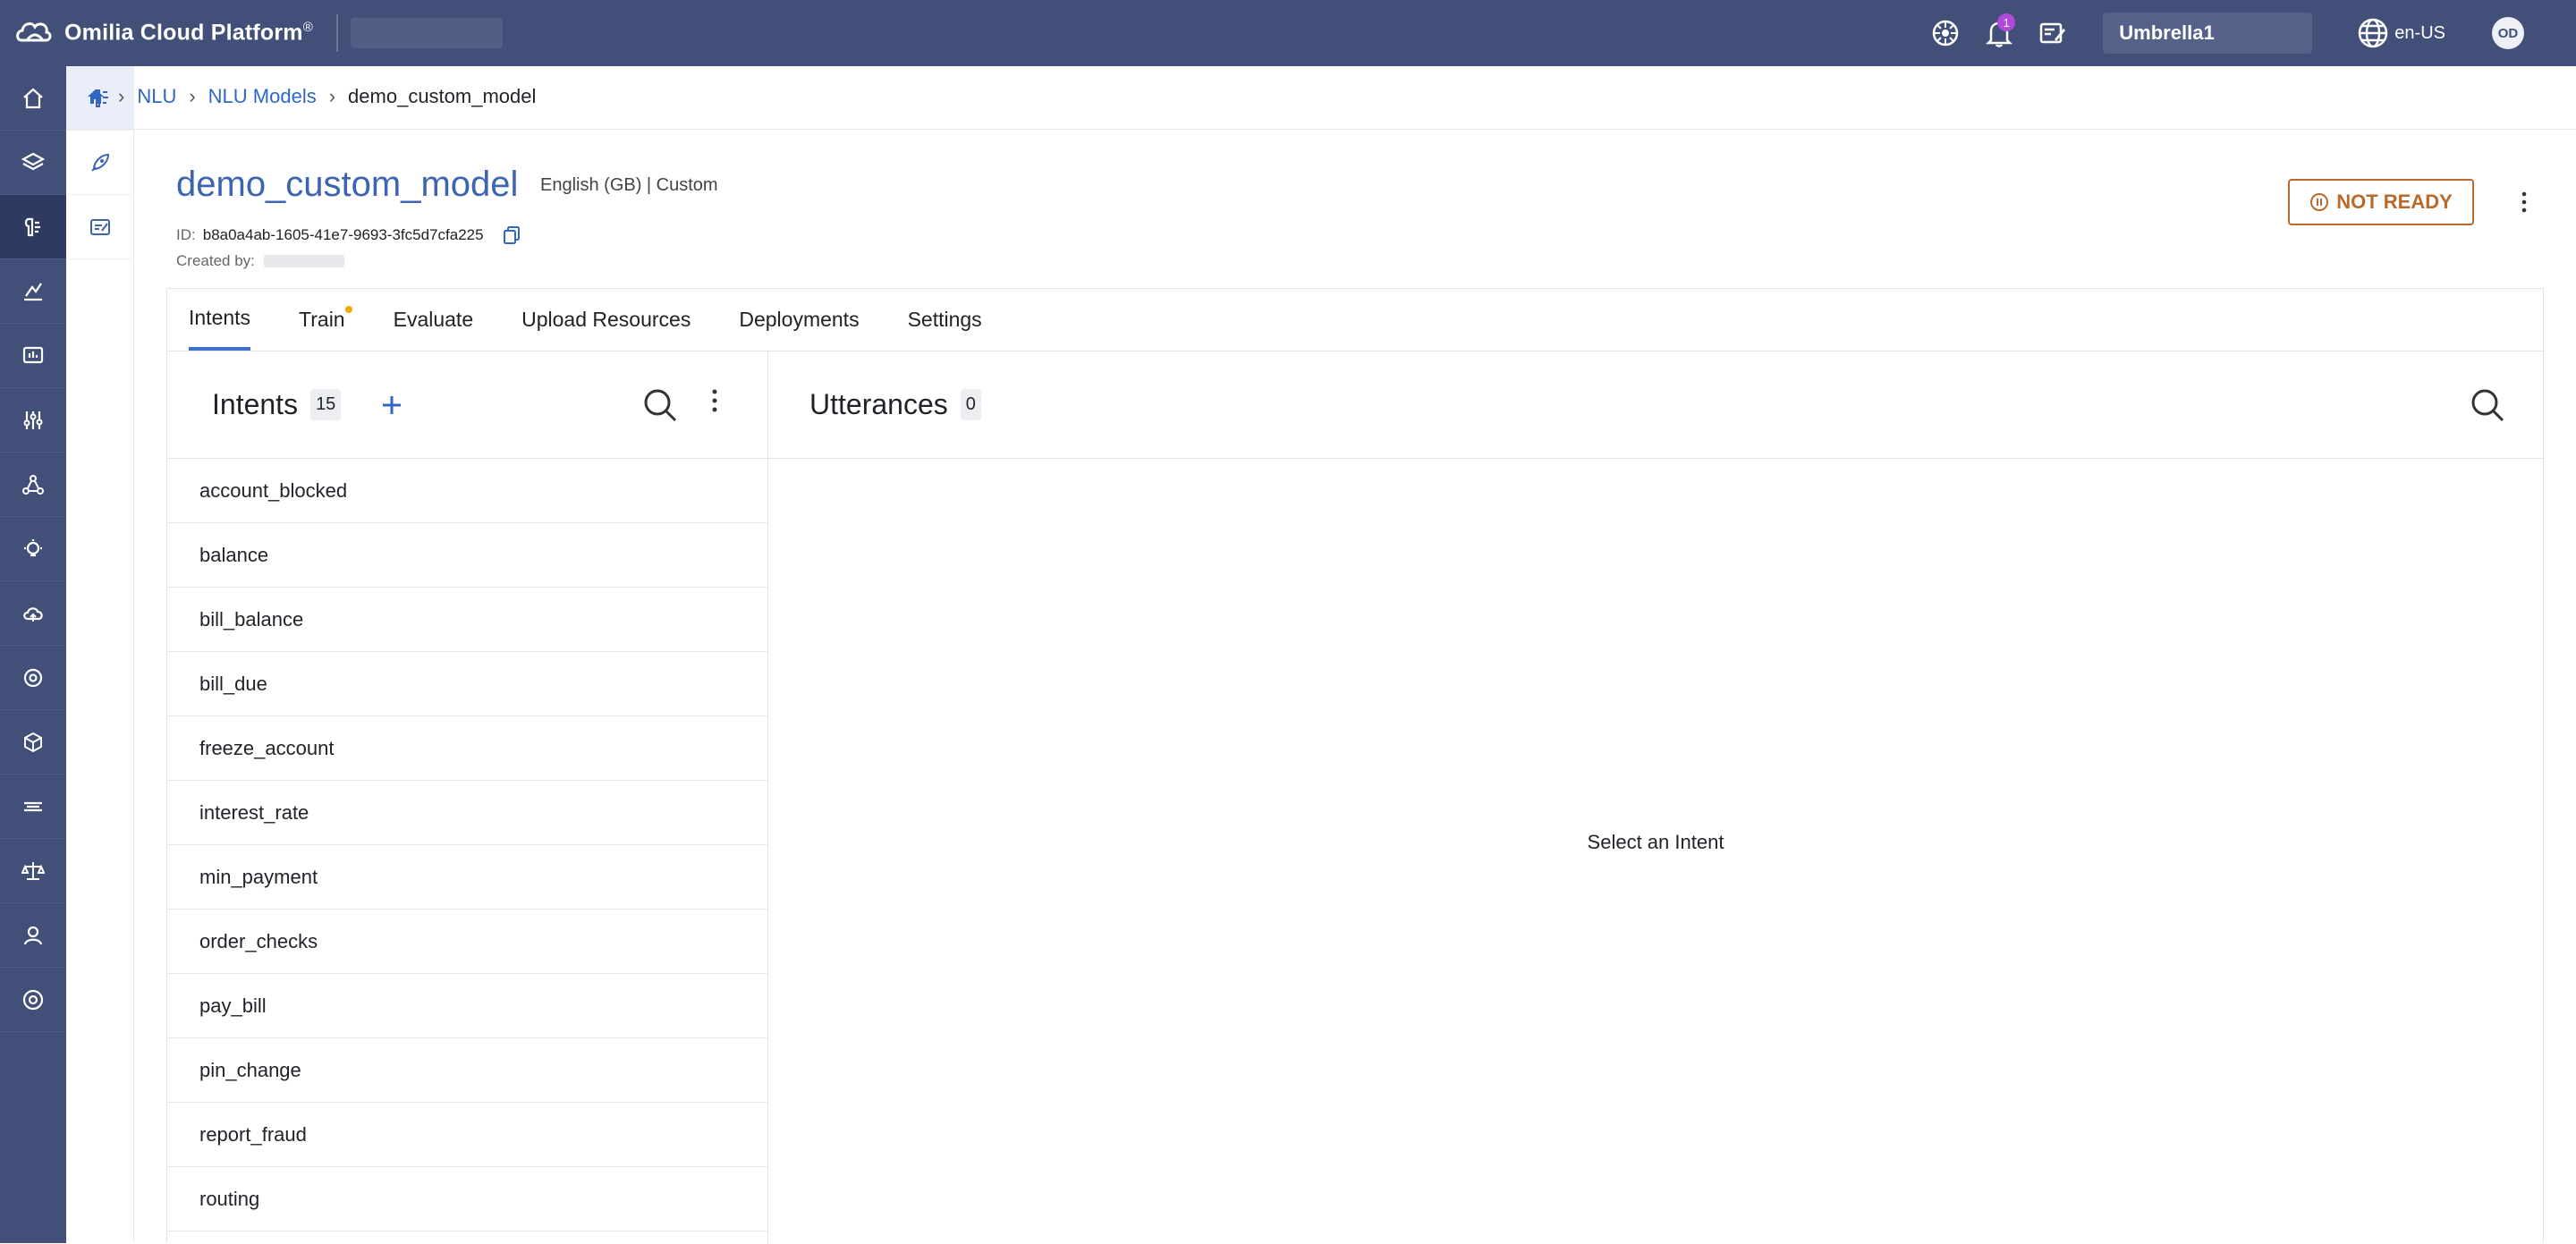  What do you see at coordinates (33, 936) in the screenshot?
I see `user-icon` at bounding box center [33, 936].